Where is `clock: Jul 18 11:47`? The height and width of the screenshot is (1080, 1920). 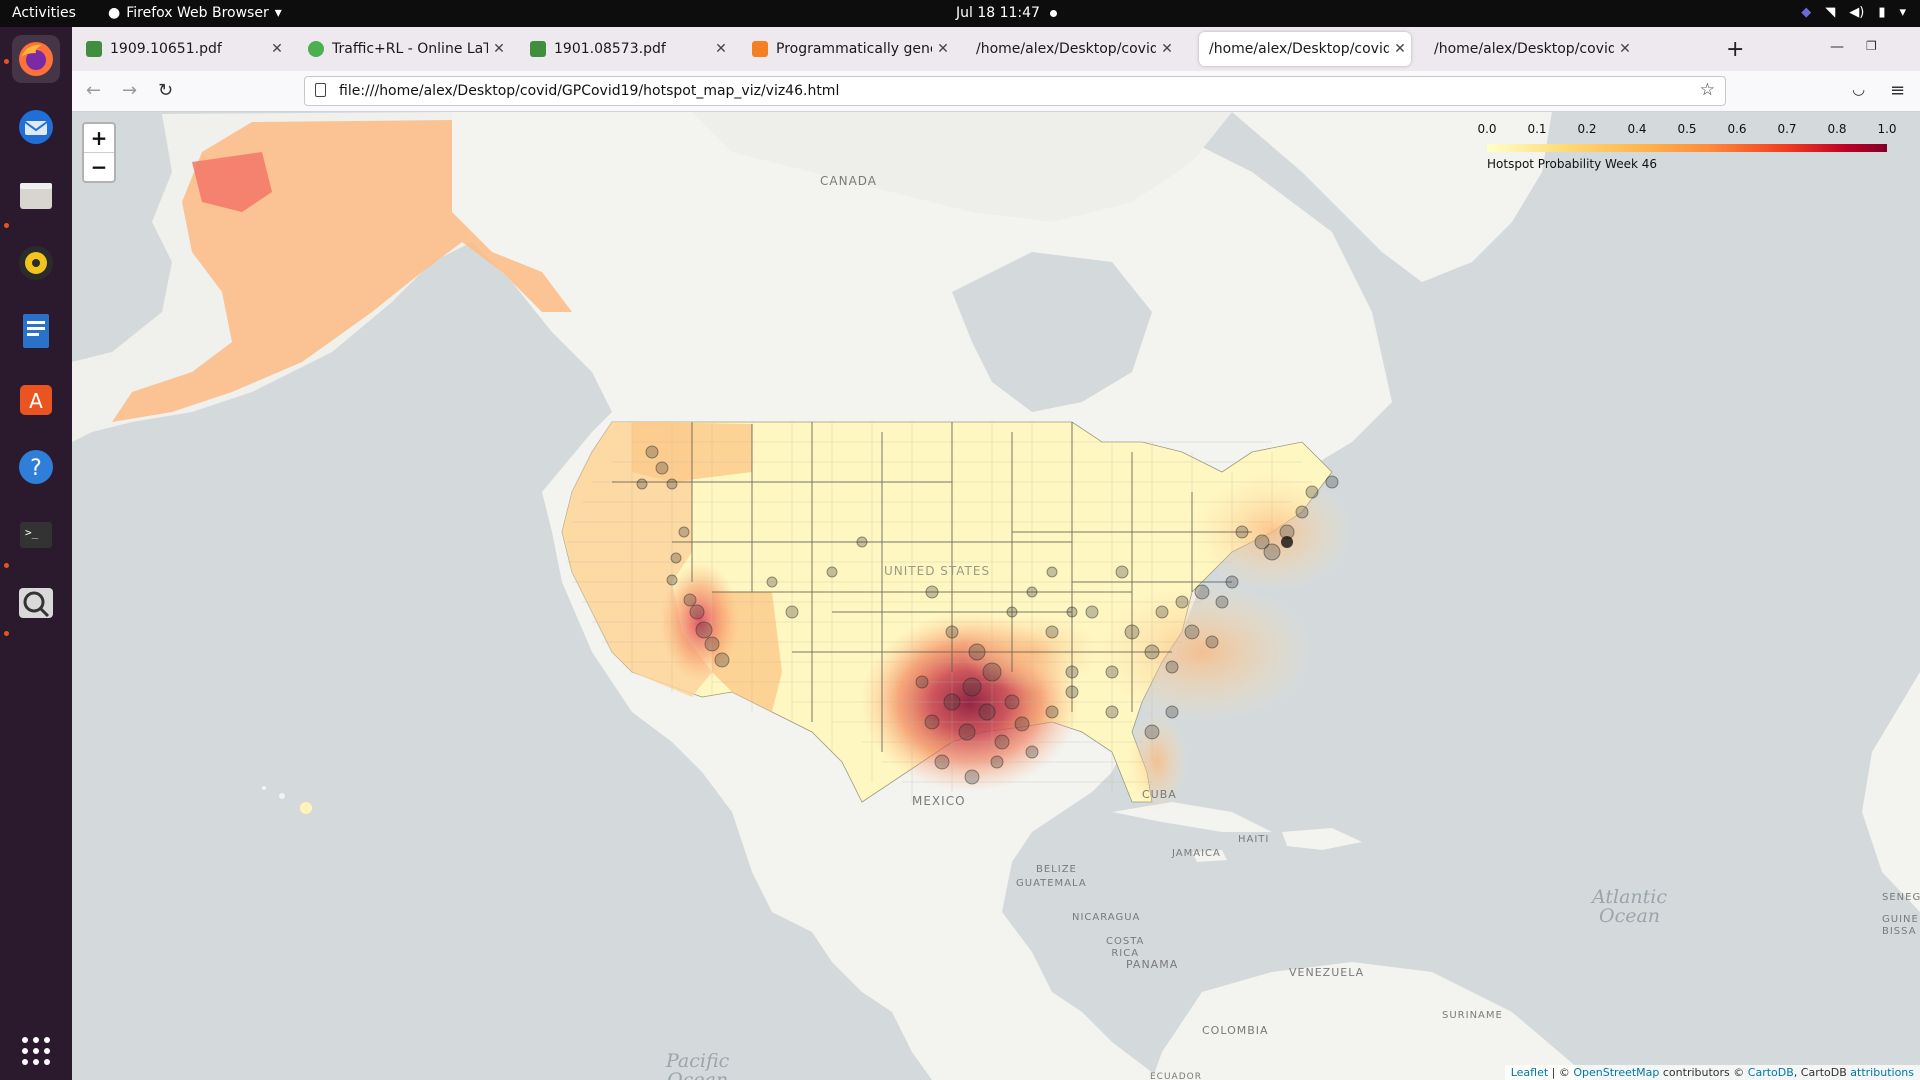
clock: Jul 18 11:47 is located at coordinates (1006, 13).